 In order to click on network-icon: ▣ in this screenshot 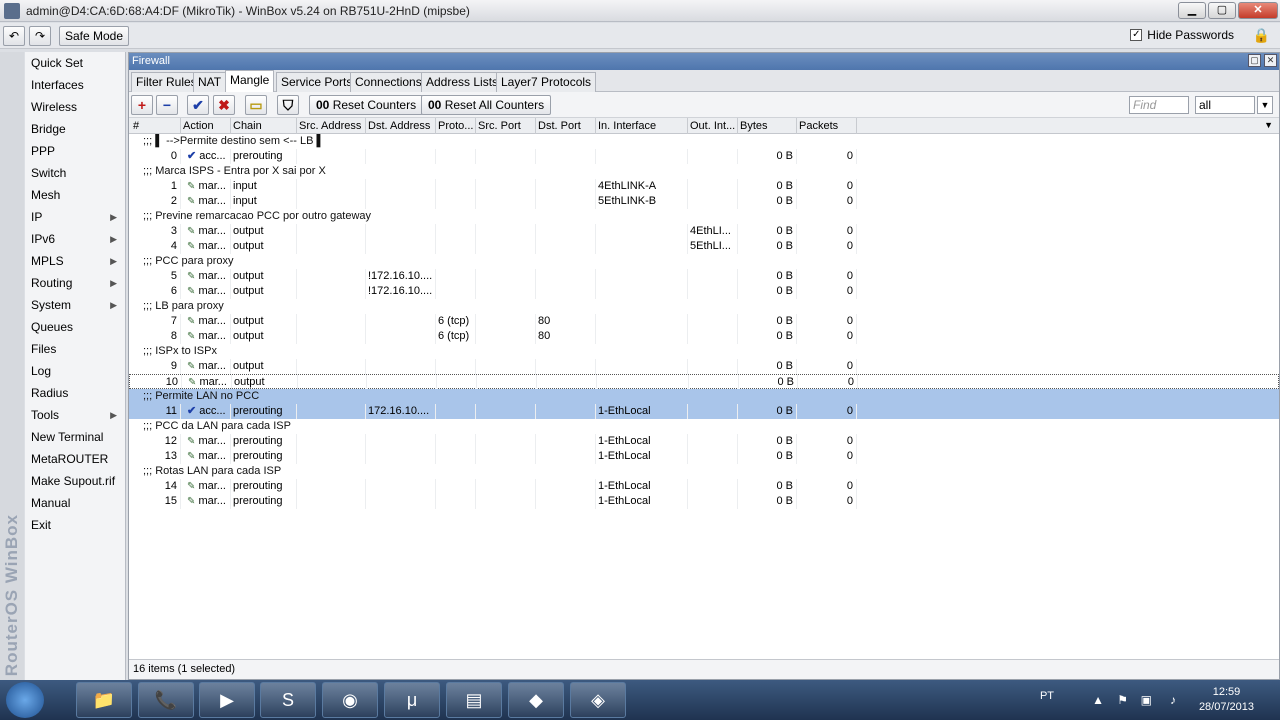, I will do `click(1146, 700)`.